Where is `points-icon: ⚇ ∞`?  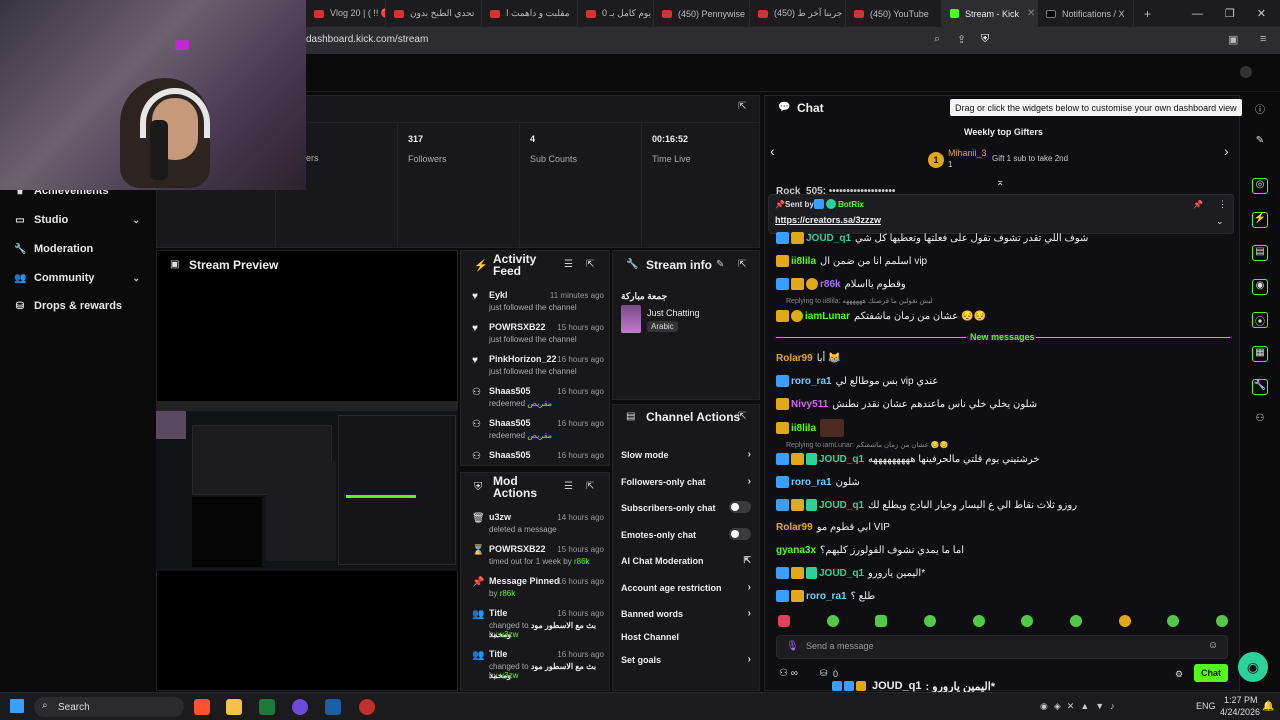 points-icon: ⚇ ∞ is located at coordinates (788, 673).